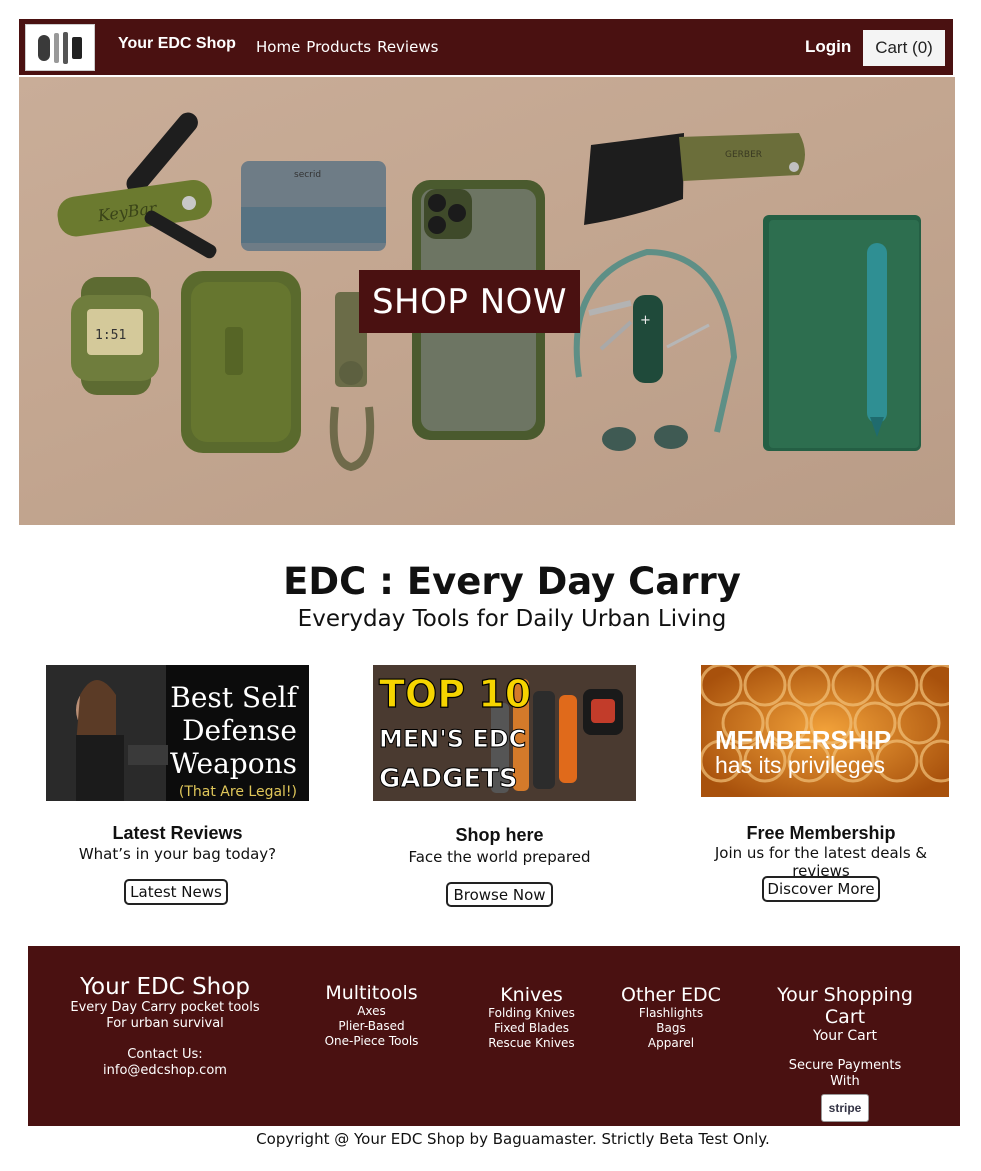  What do you see at coordinates (110, 335) in the screenshot?
I see `svg-text: 1:51` at bounding box center [110, 335].